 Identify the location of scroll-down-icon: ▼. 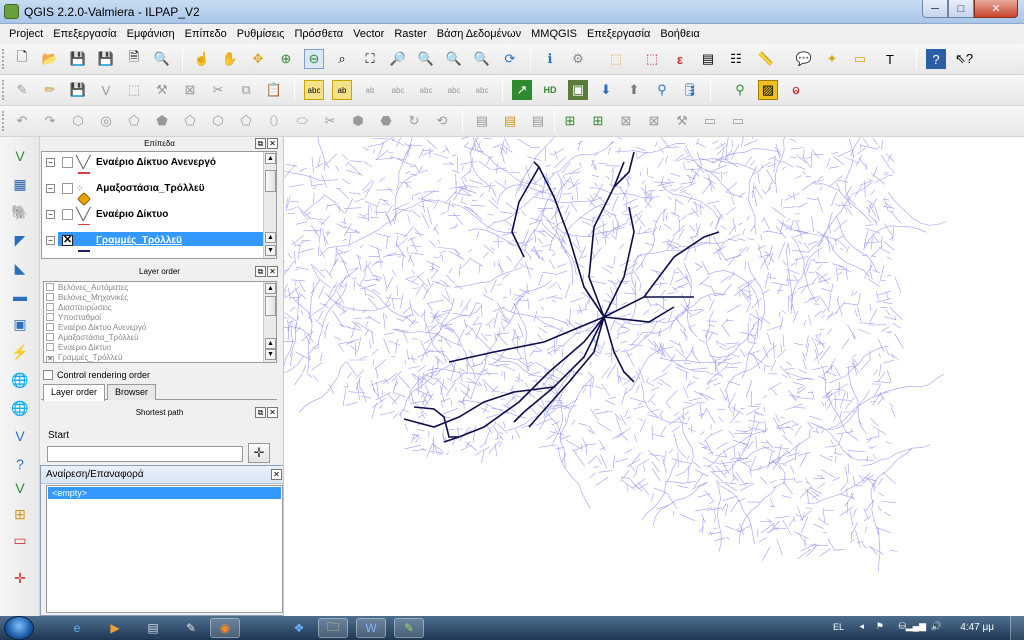
(270, 250).